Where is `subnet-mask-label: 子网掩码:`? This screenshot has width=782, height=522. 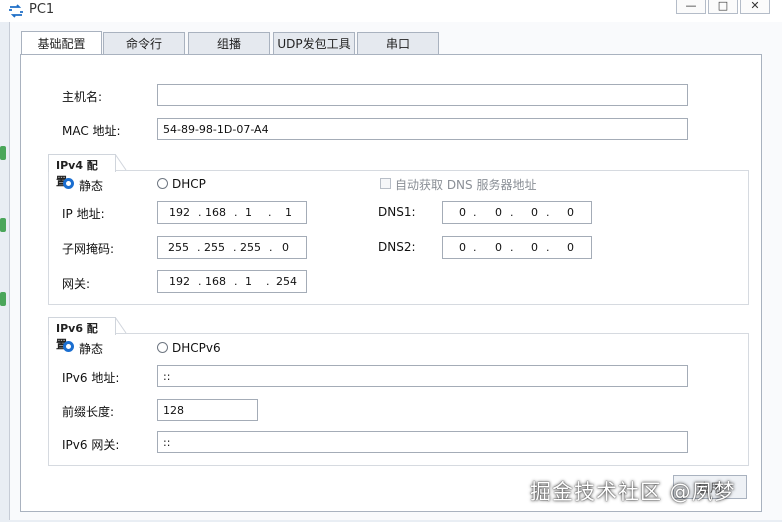 subnet-mask-label: 子网掩码: is located at coordinates (88, 249).